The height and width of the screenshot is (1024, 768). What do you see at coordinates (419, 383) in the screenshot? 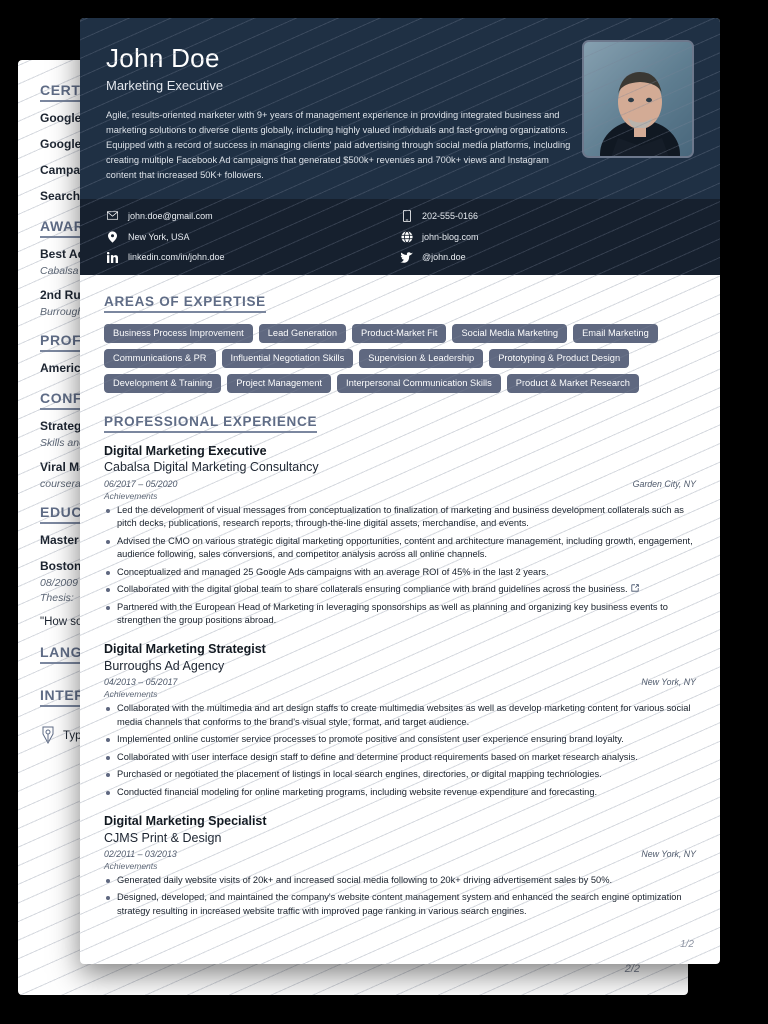
I see `expertise-tag: Interpersonal Communication Skills` at bounding box center [419, 383].